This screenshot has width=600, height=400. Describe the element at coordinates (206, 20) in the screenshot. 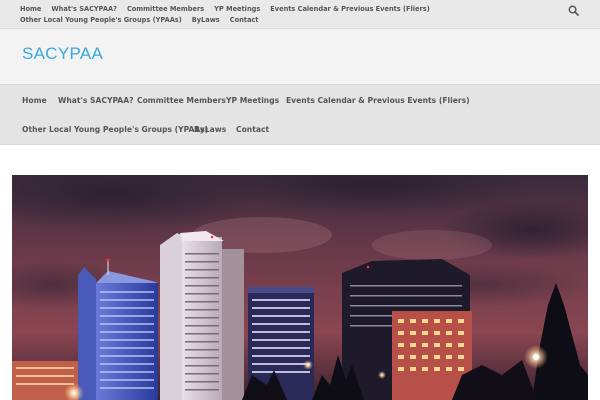

I see `top-nav-bylaws: ByLaws` at that location.